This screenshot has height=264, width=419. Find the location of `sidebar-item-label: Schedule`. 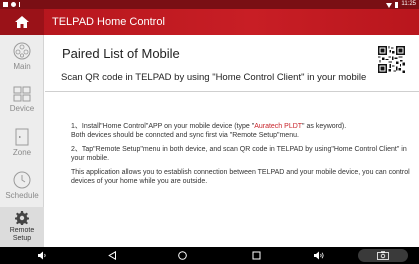

sidebar-item-label: Schedule is located at coordinates (22, 195).